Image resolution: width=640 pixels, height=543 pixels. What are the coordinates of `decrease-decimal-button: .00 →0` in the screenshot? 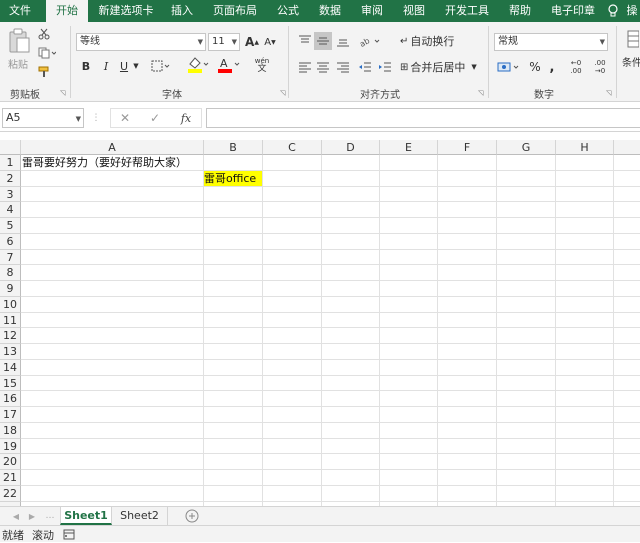 It's located at (600, 67).